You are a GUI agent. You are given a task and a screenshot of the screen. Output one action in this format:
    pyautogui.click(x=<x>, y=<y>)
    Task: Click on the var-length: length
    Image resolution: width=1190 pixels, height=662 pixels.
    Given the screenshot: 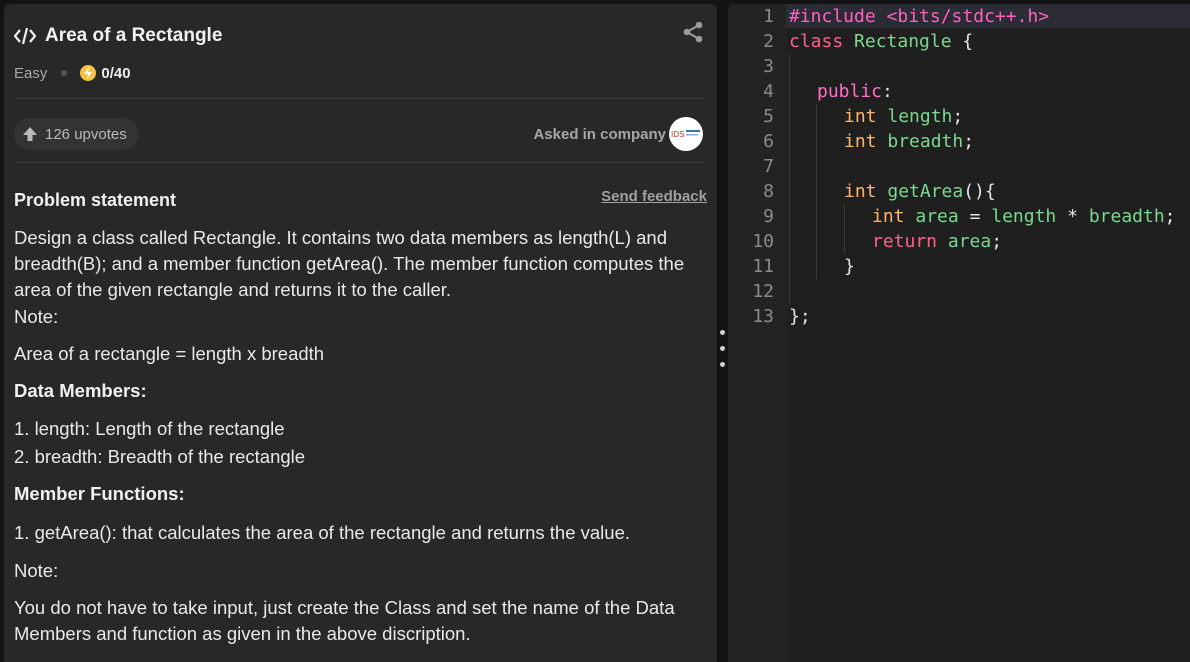 What is the action you would take?
    pyautogui.click(x=1024, y=216)
    